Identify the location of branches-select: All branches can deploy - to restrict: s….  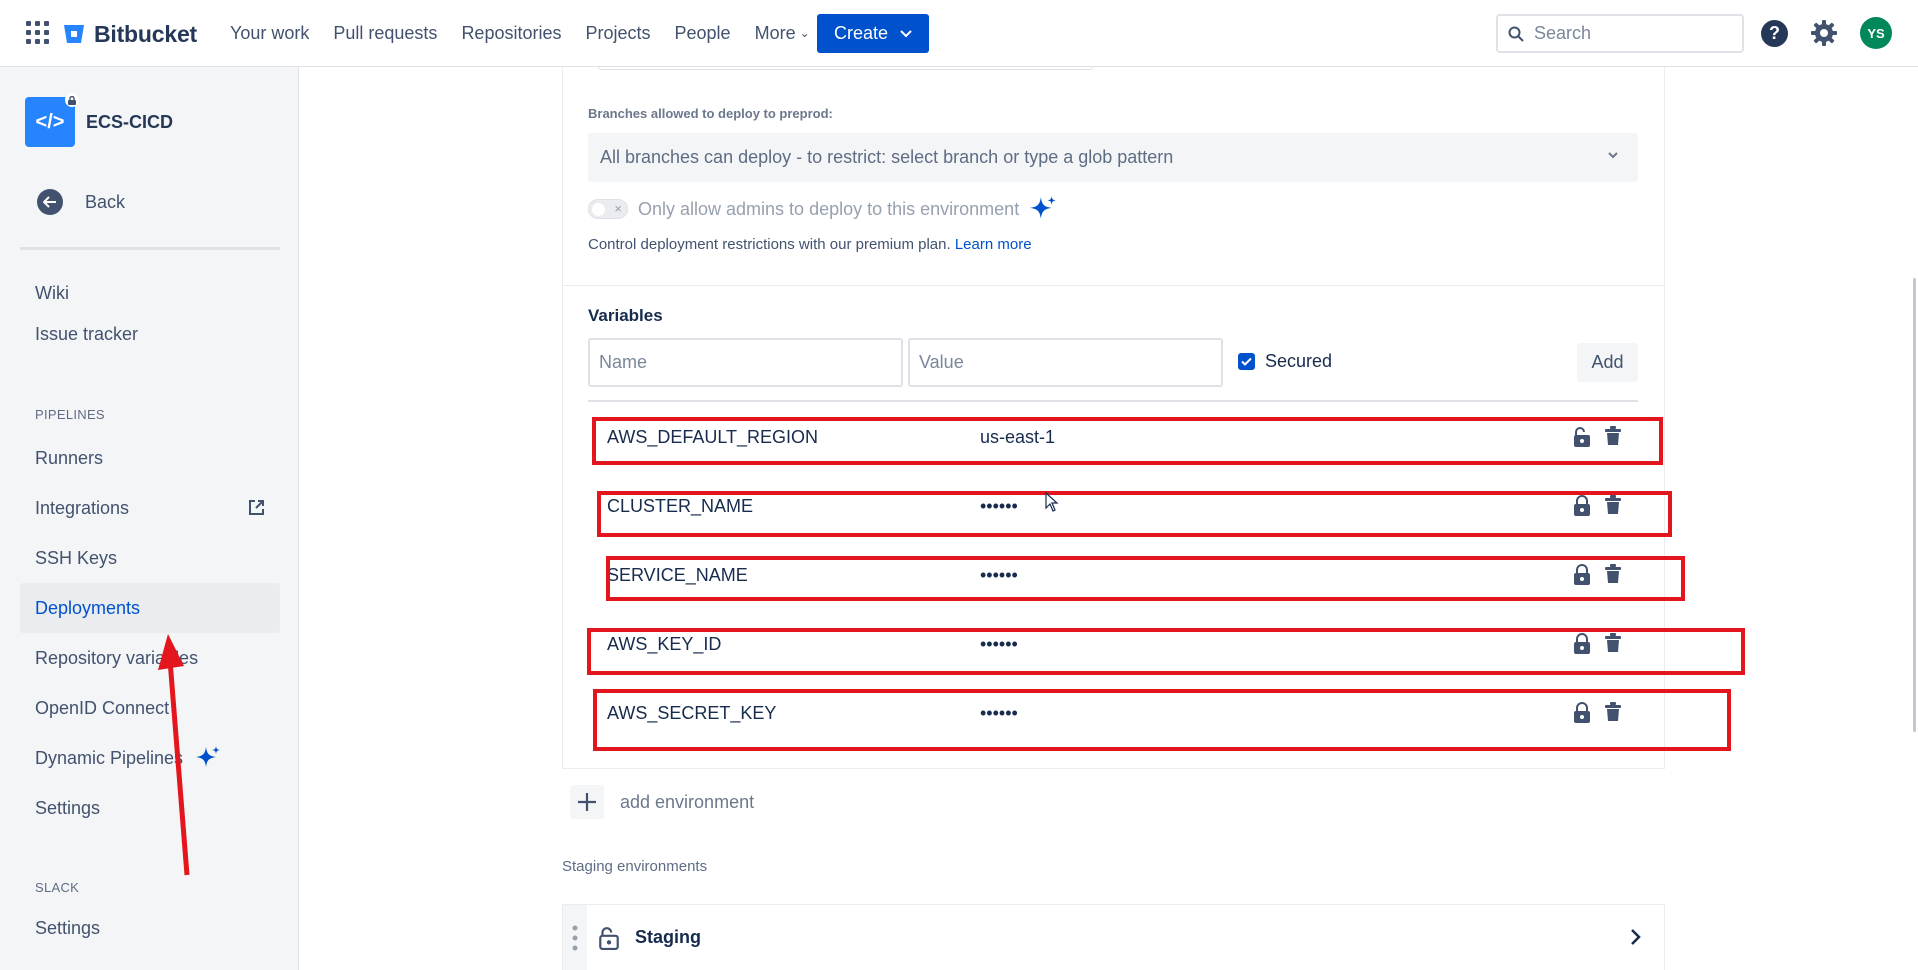
(1113, 157).